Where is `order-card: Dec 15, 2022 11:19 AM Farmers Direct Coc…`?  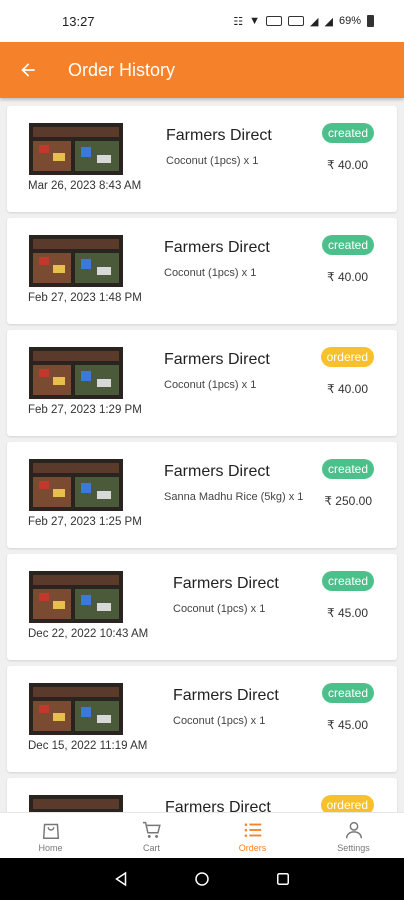 order-card: Dec 15, 2022 11:19 AM Farmers Direct Coc… is located at coordinates (202, 719).